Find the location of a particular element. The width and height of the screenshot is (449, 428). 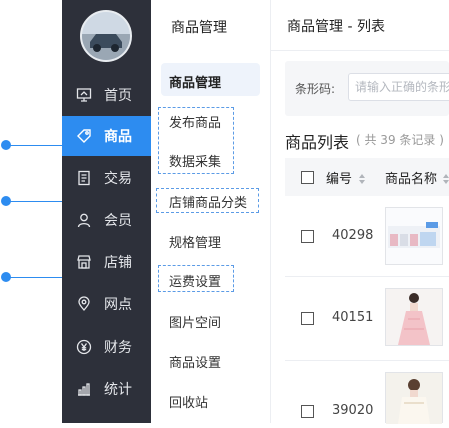

nav-item-goods: 商品 is located at coordinates (106, 136).